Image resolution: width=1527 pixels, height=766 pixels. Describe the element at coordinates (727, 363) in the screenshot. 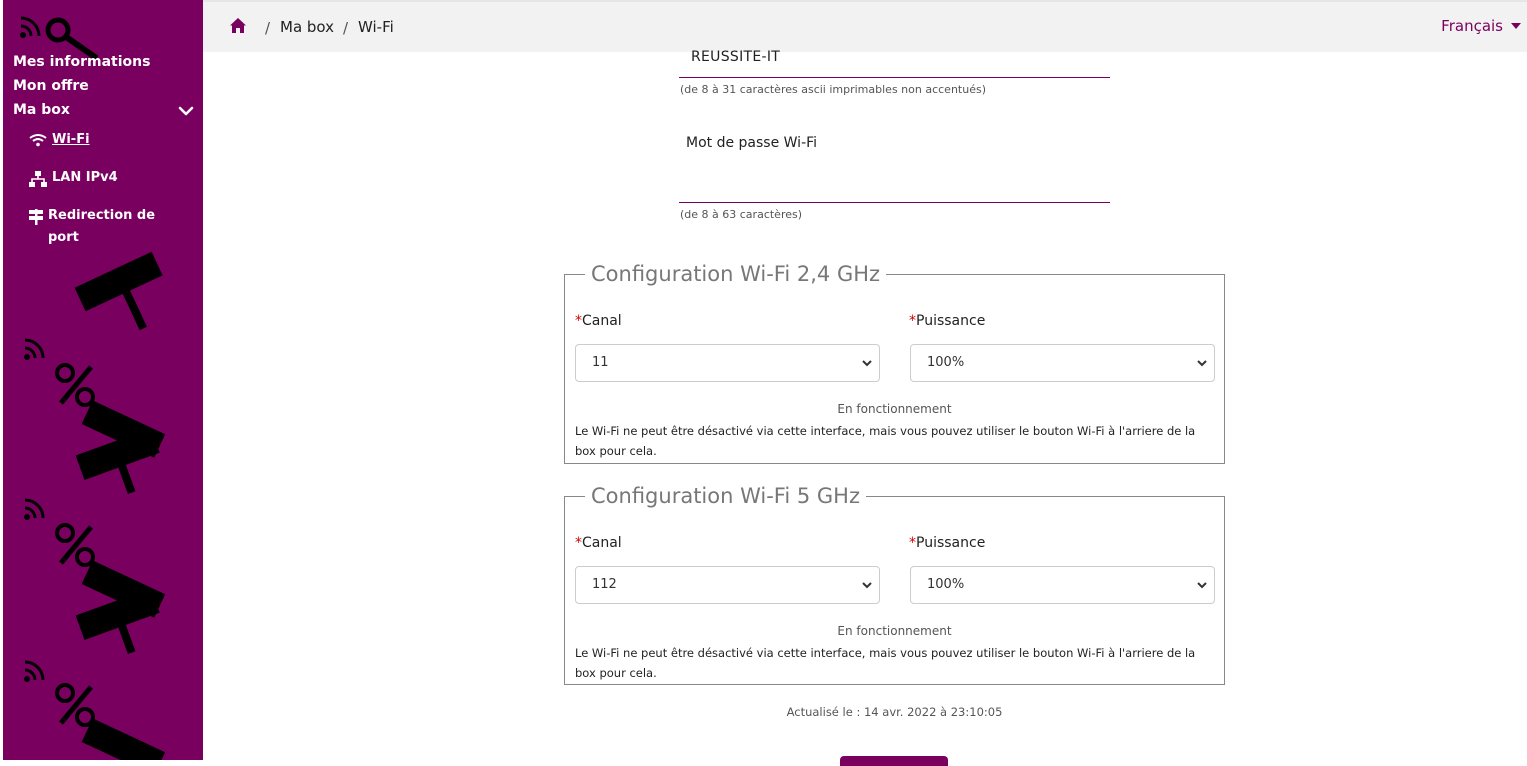

I see `channel-select-24: 11` at that location.